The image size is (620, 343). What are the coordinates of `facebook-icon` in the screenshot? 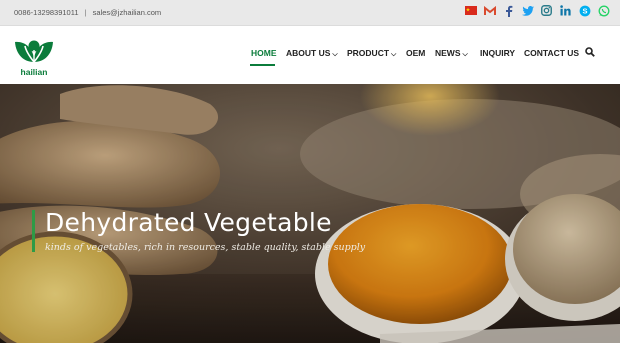 It's located at (508, 10).